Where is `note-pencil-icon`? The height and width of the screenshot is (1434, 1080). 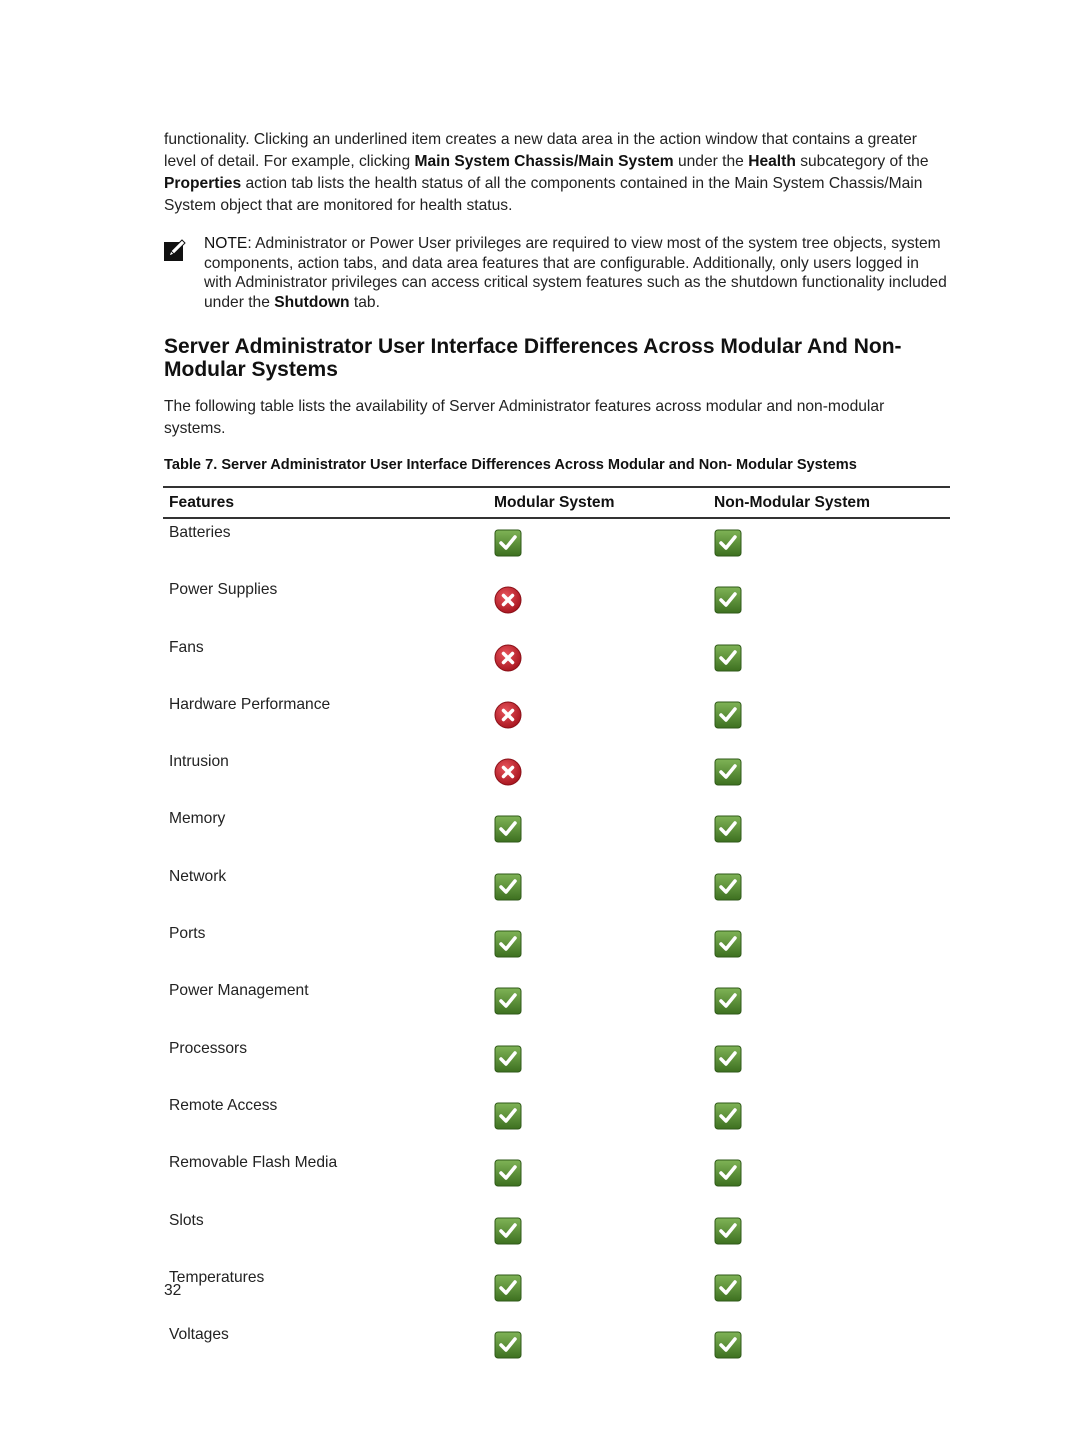
note-pencil-icon is located at coordinates (175, 250).